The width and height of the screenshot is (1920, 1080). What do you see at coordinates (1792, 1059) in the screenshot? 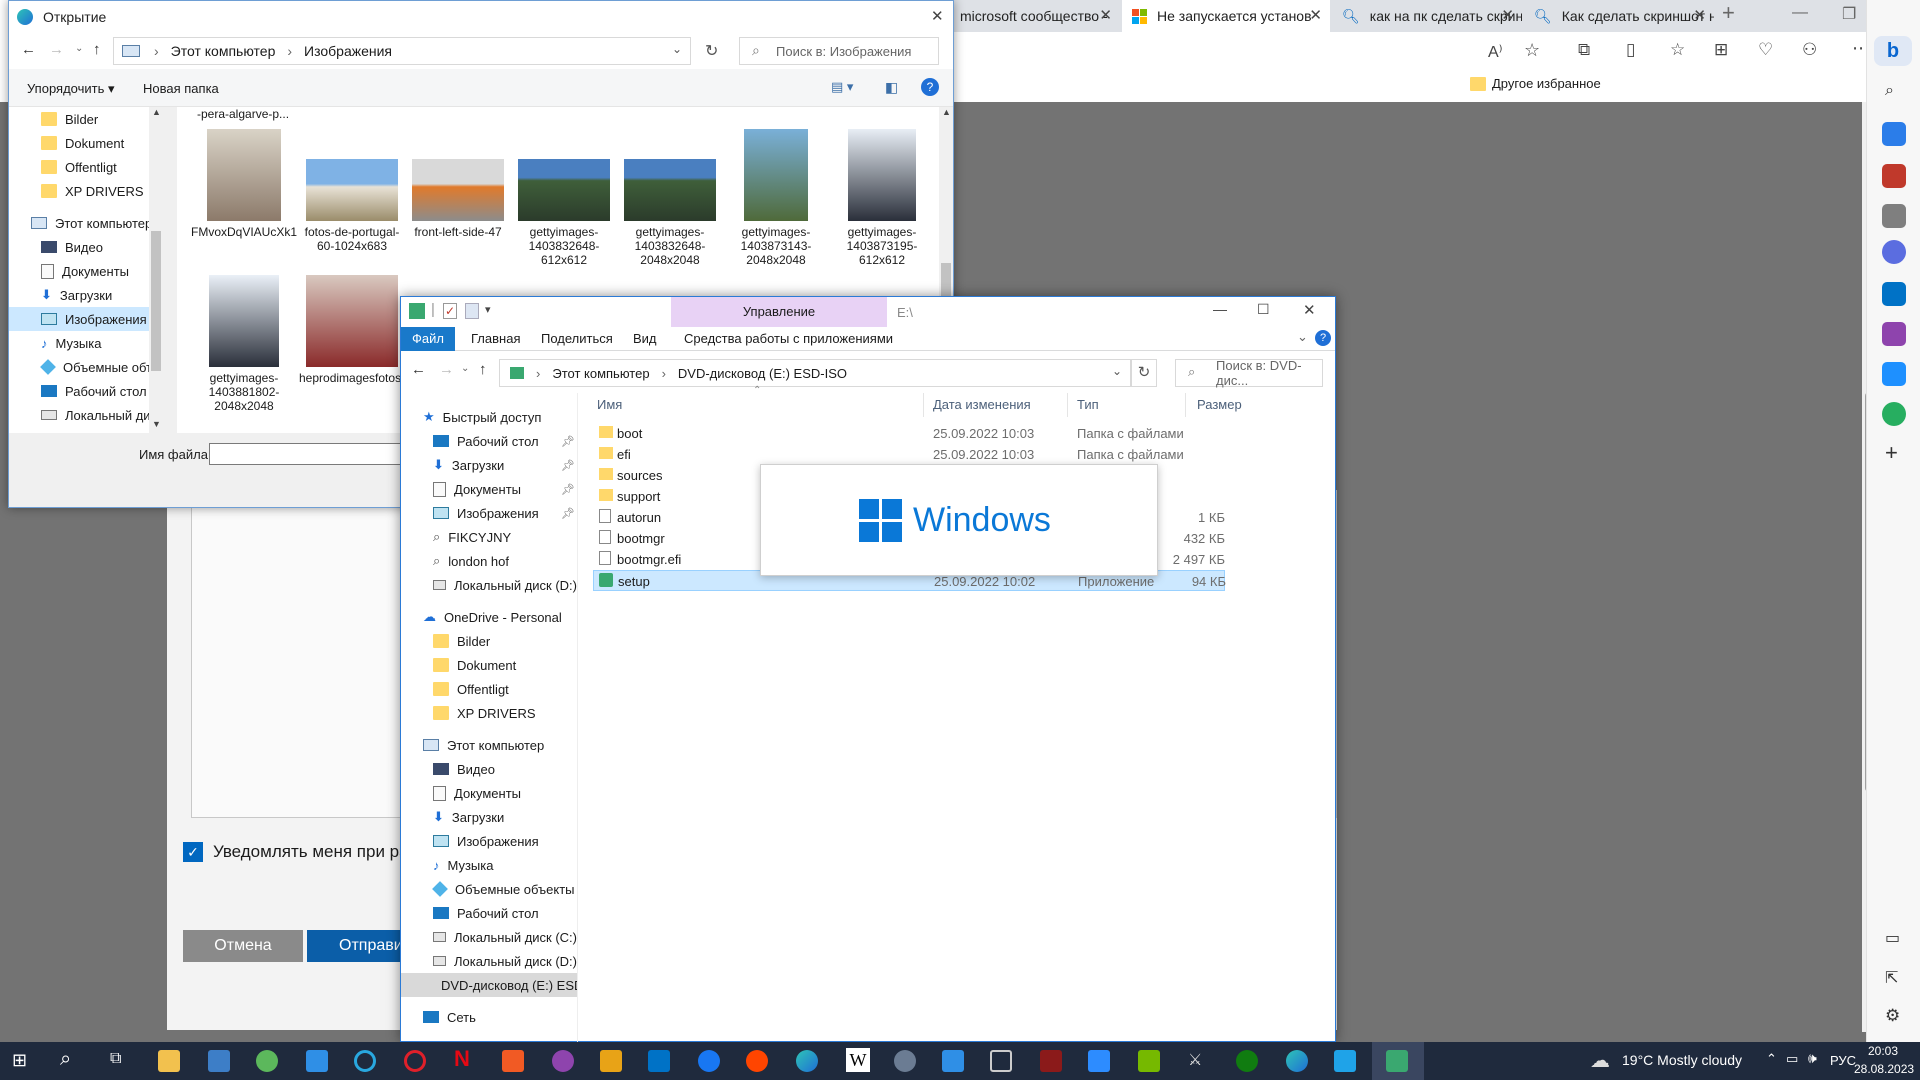
I see `network-icon: ▭` at bounding box center [1792, 1059].